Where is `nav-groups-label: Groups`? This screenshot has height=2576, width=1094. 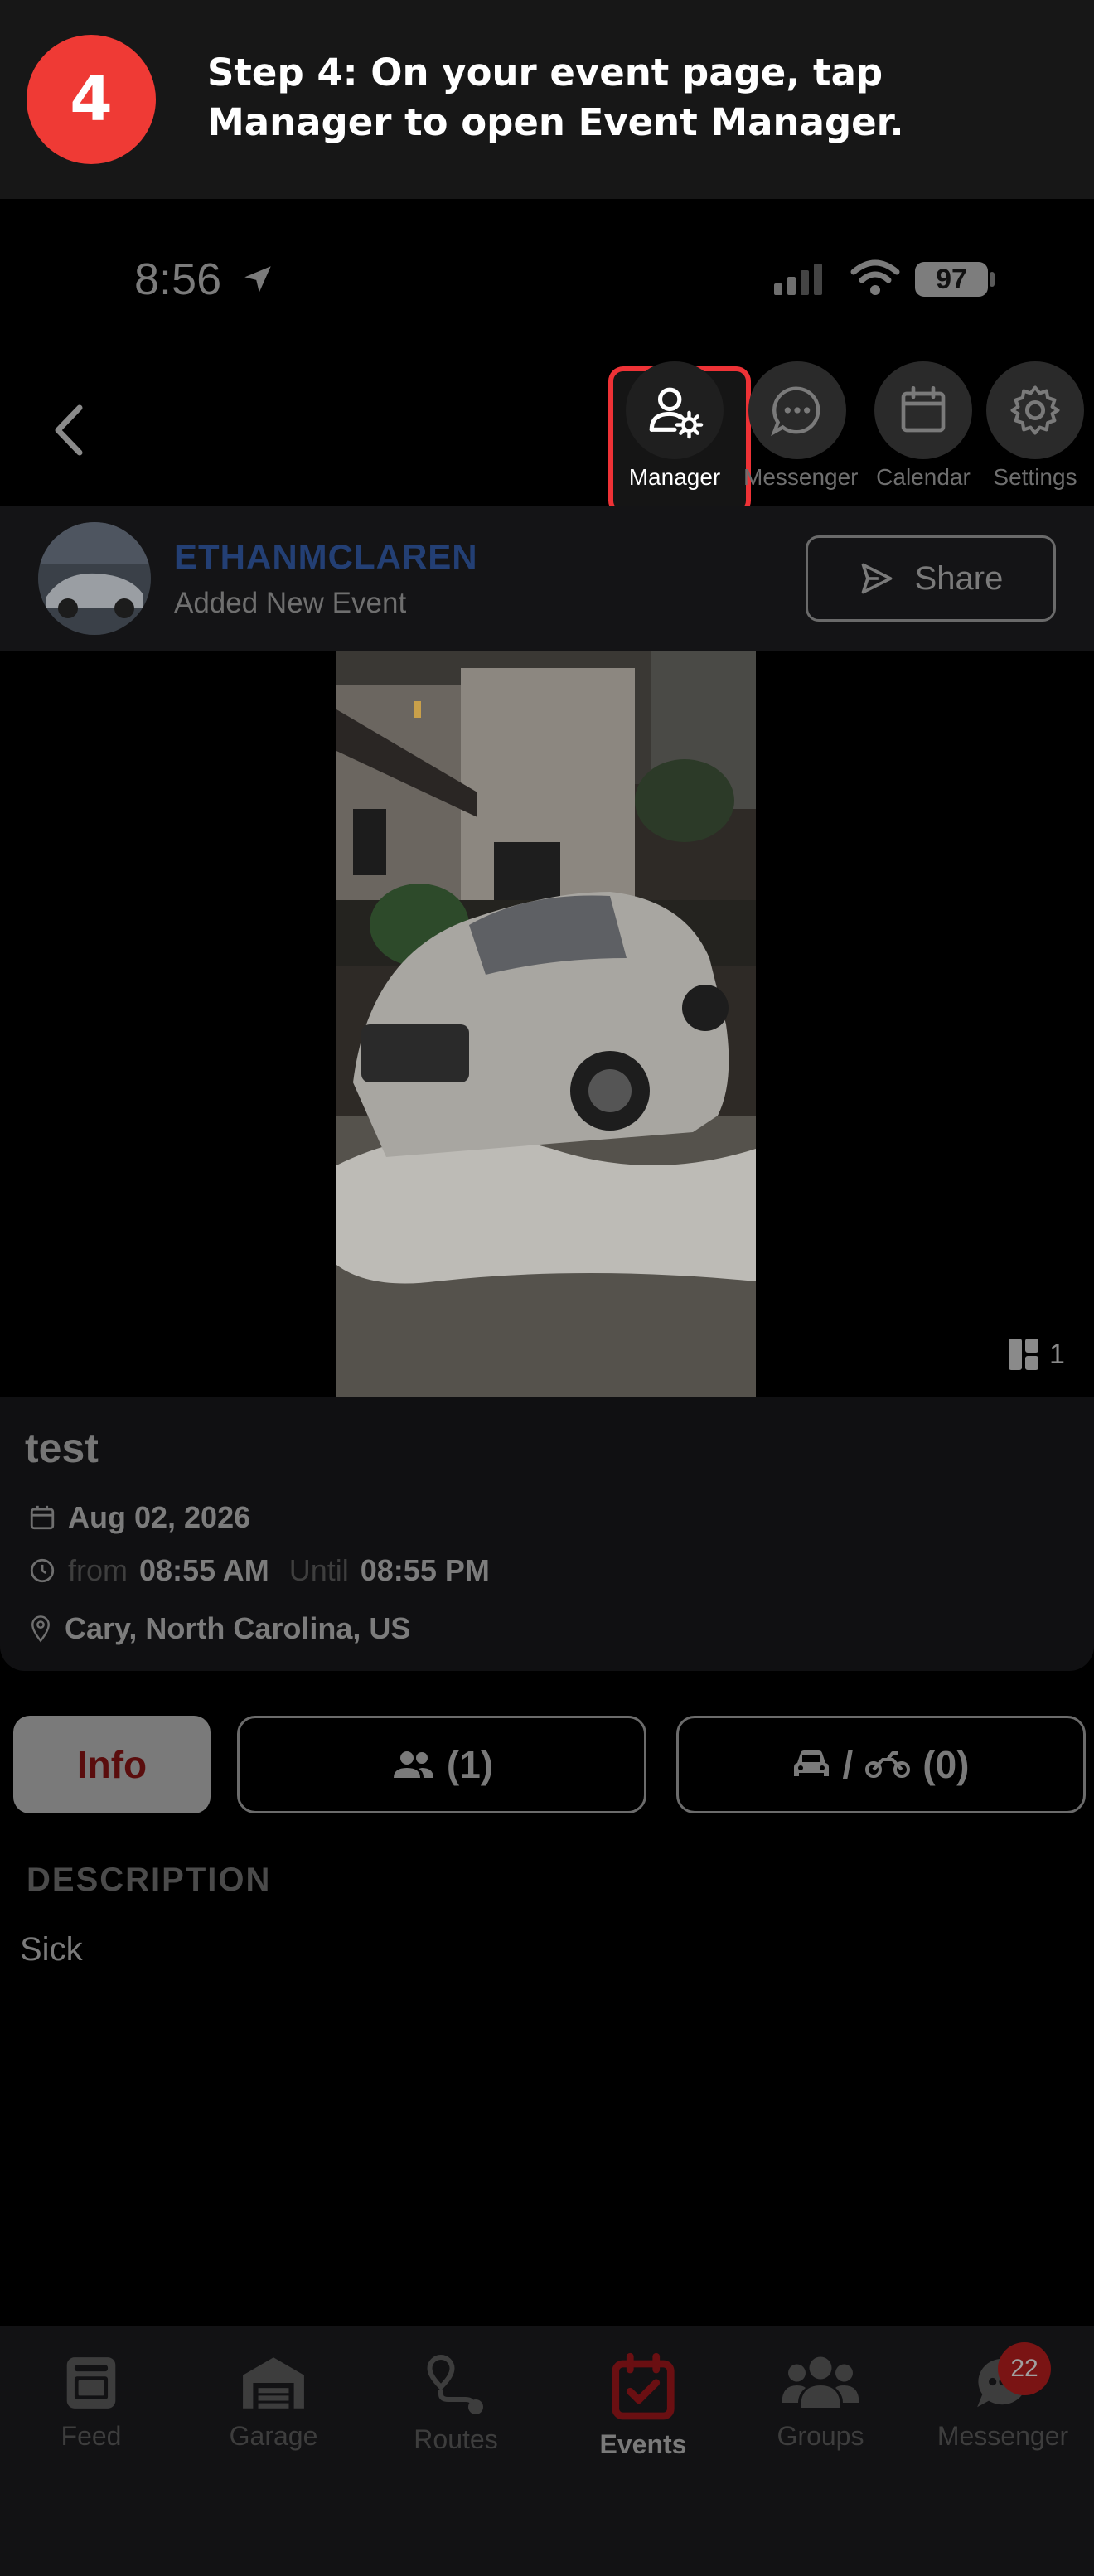 nav-groups-label: Groups is located at coordinates (820, 2436).